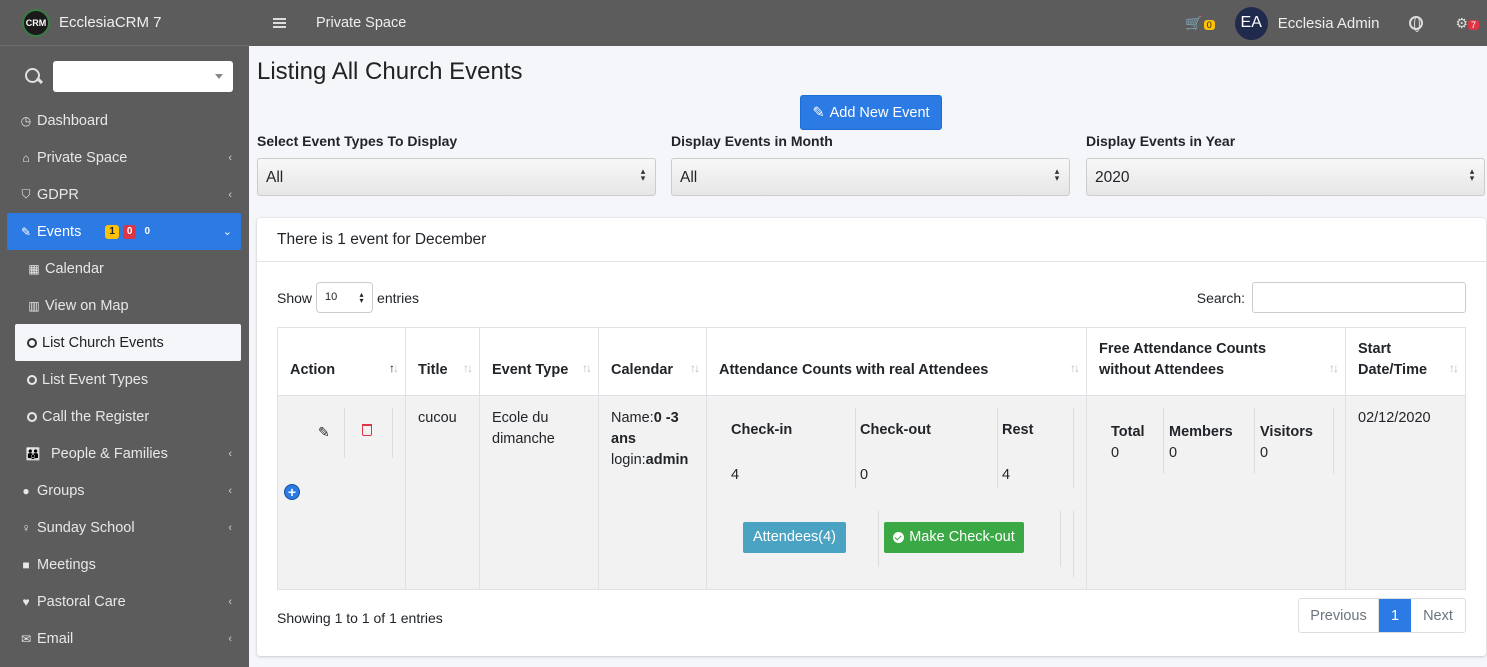  Describe the element at coordinates (124, 638) in the screenshot. I see `sidebar-item-email: ✉ Email ‹` at that location.